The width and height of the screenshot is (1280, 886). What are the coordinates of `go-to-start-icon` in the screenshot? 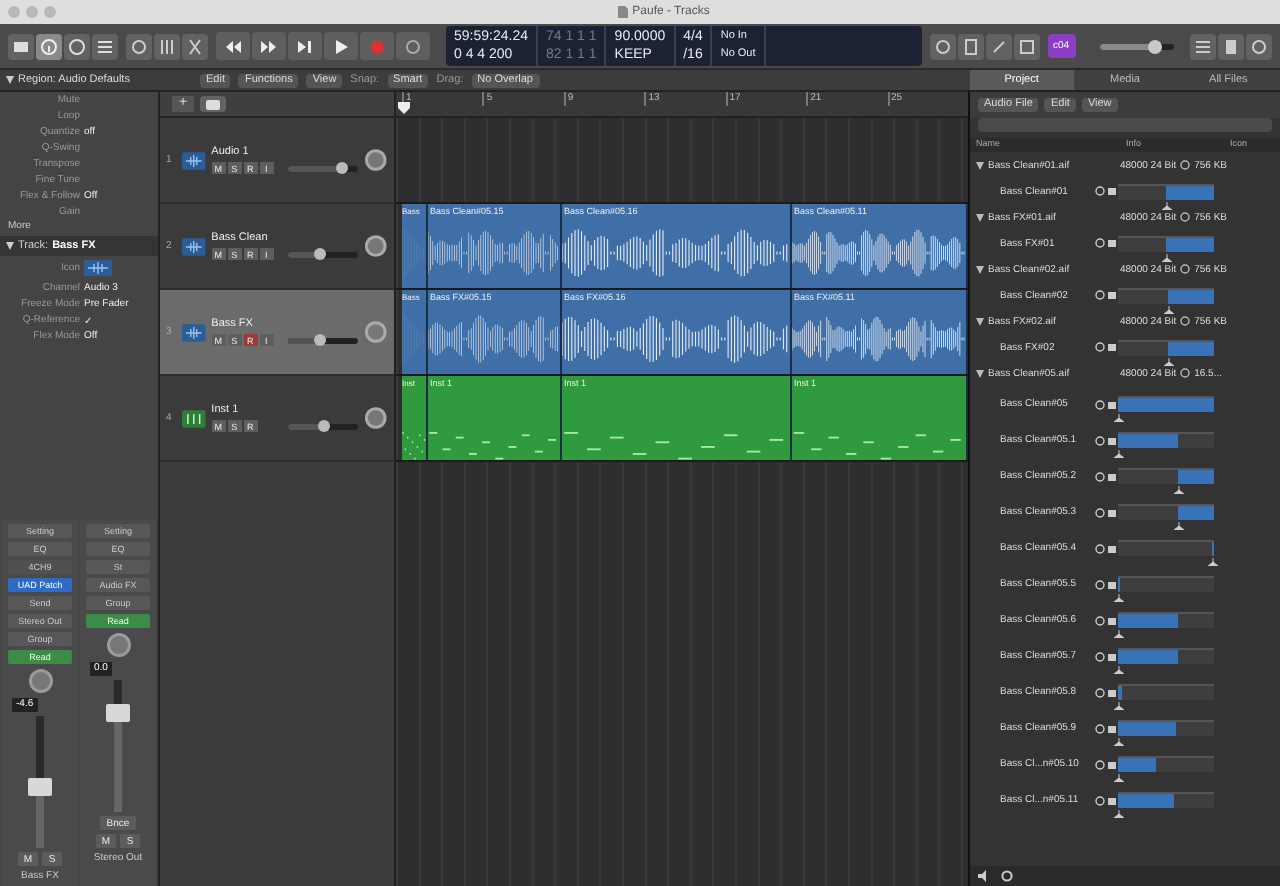 It's located at (305, 46).